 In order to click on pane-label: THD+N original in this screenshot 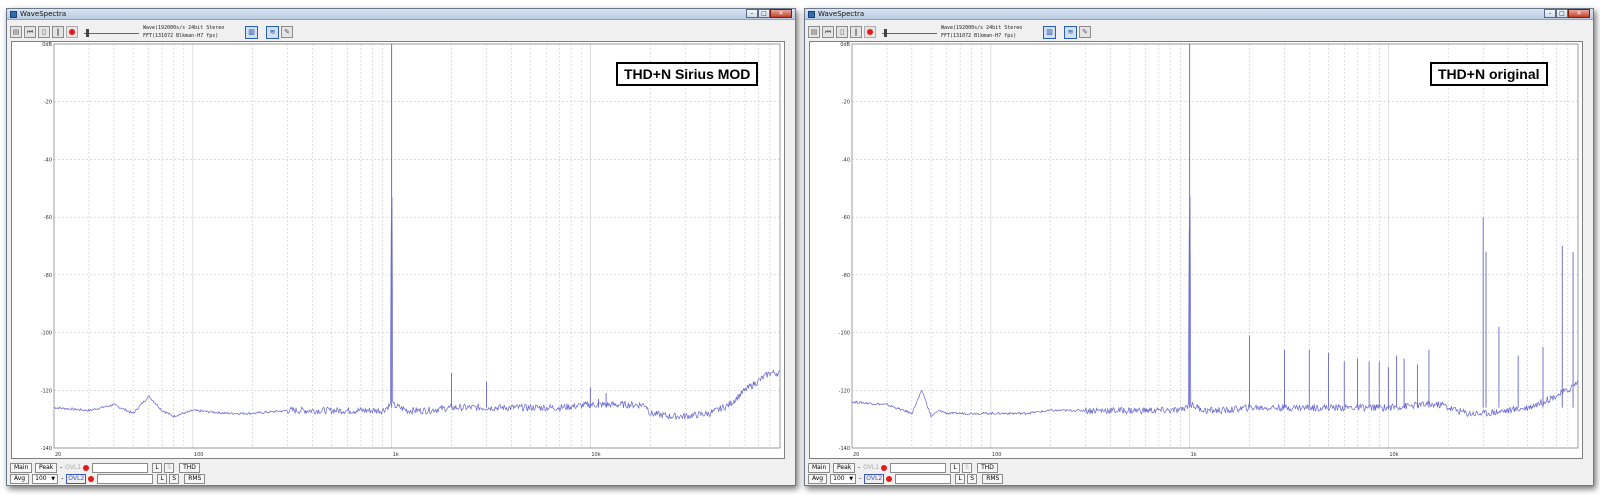, I will do `click(1489, 74)`.